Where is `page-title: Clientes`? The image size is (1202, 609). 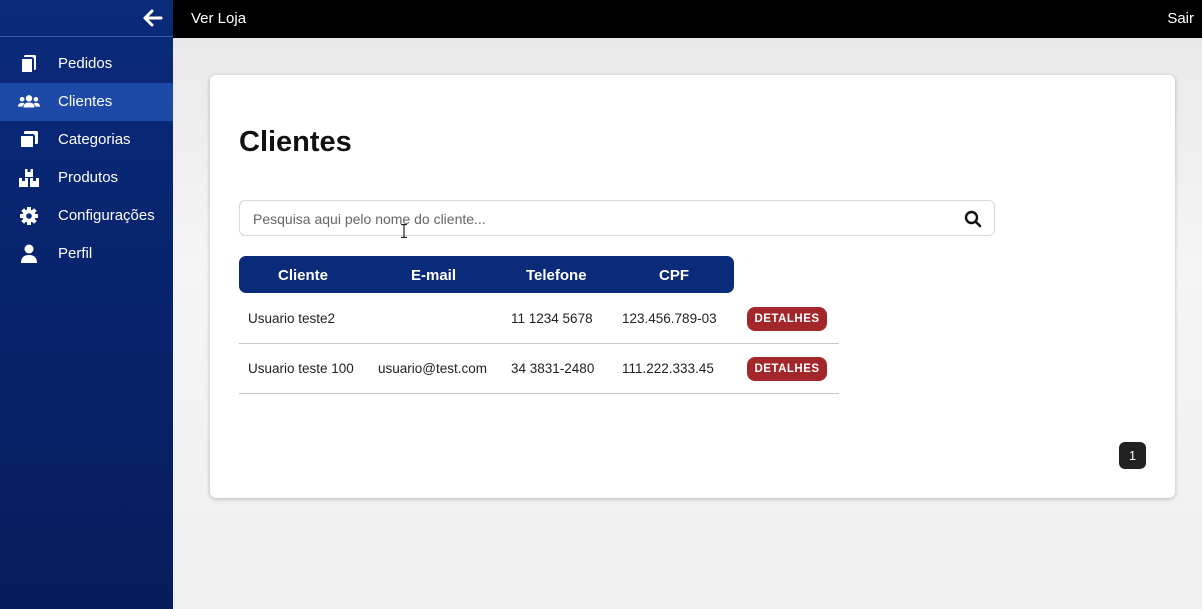 page-title: Clientes is located at coordinates (295, 142).